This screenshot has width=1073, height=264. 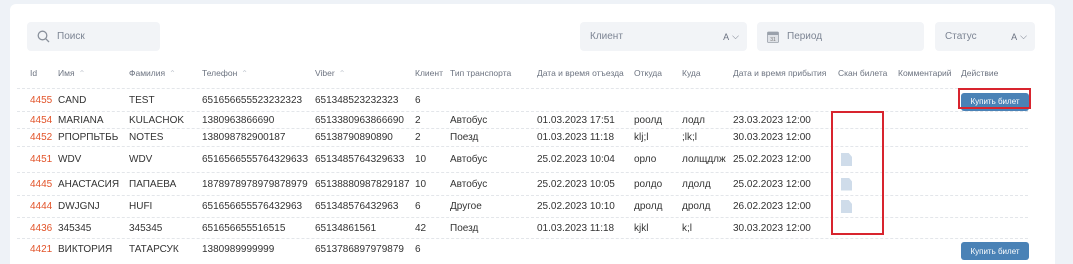 I want to click on client-value: A, so click(x=726, y=36).